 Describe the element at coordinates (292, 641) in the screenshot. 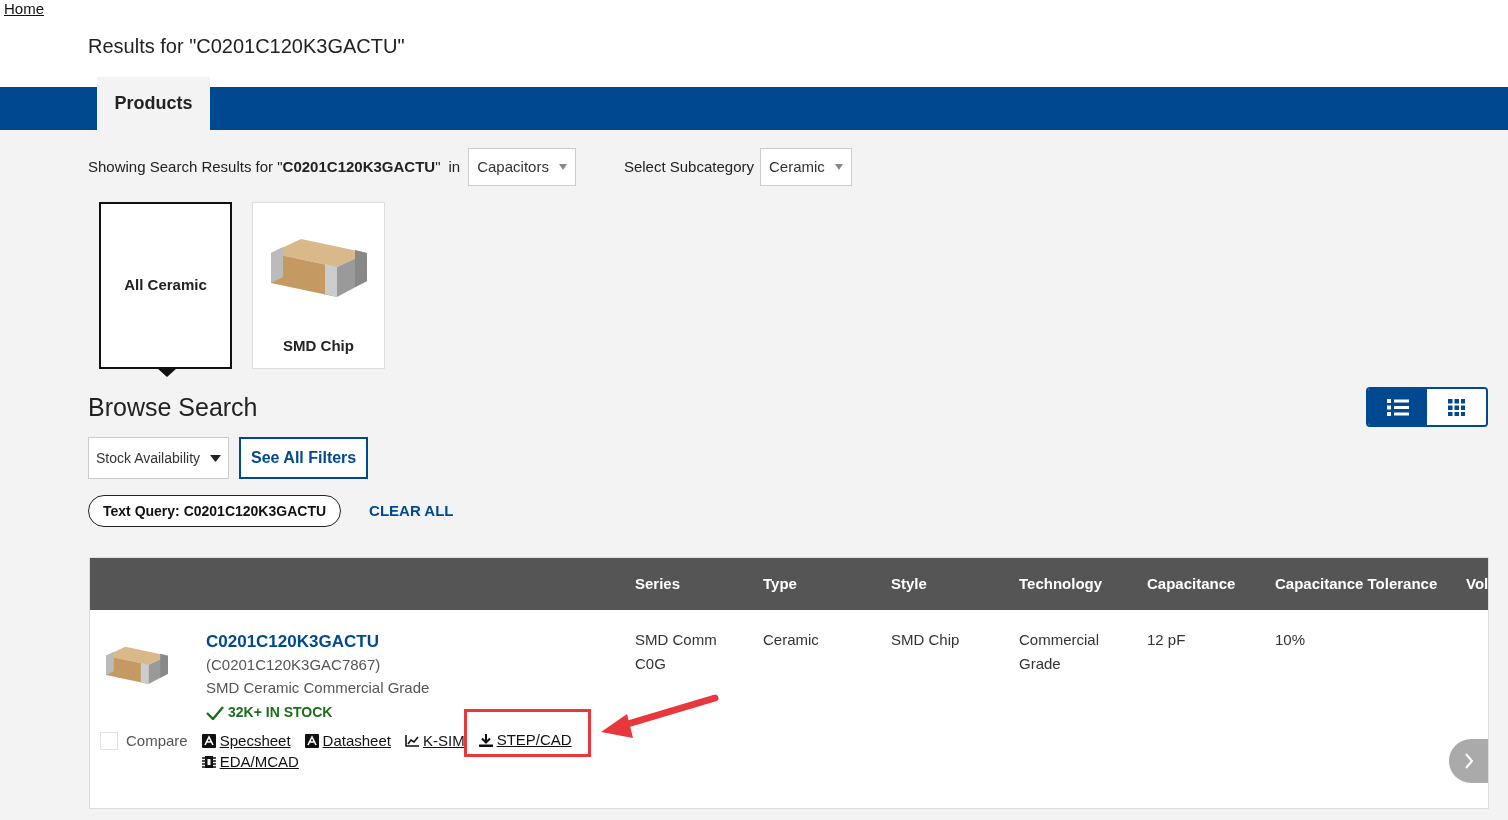

I see `part-number-link: C0201C120K3GACTU` at that location.